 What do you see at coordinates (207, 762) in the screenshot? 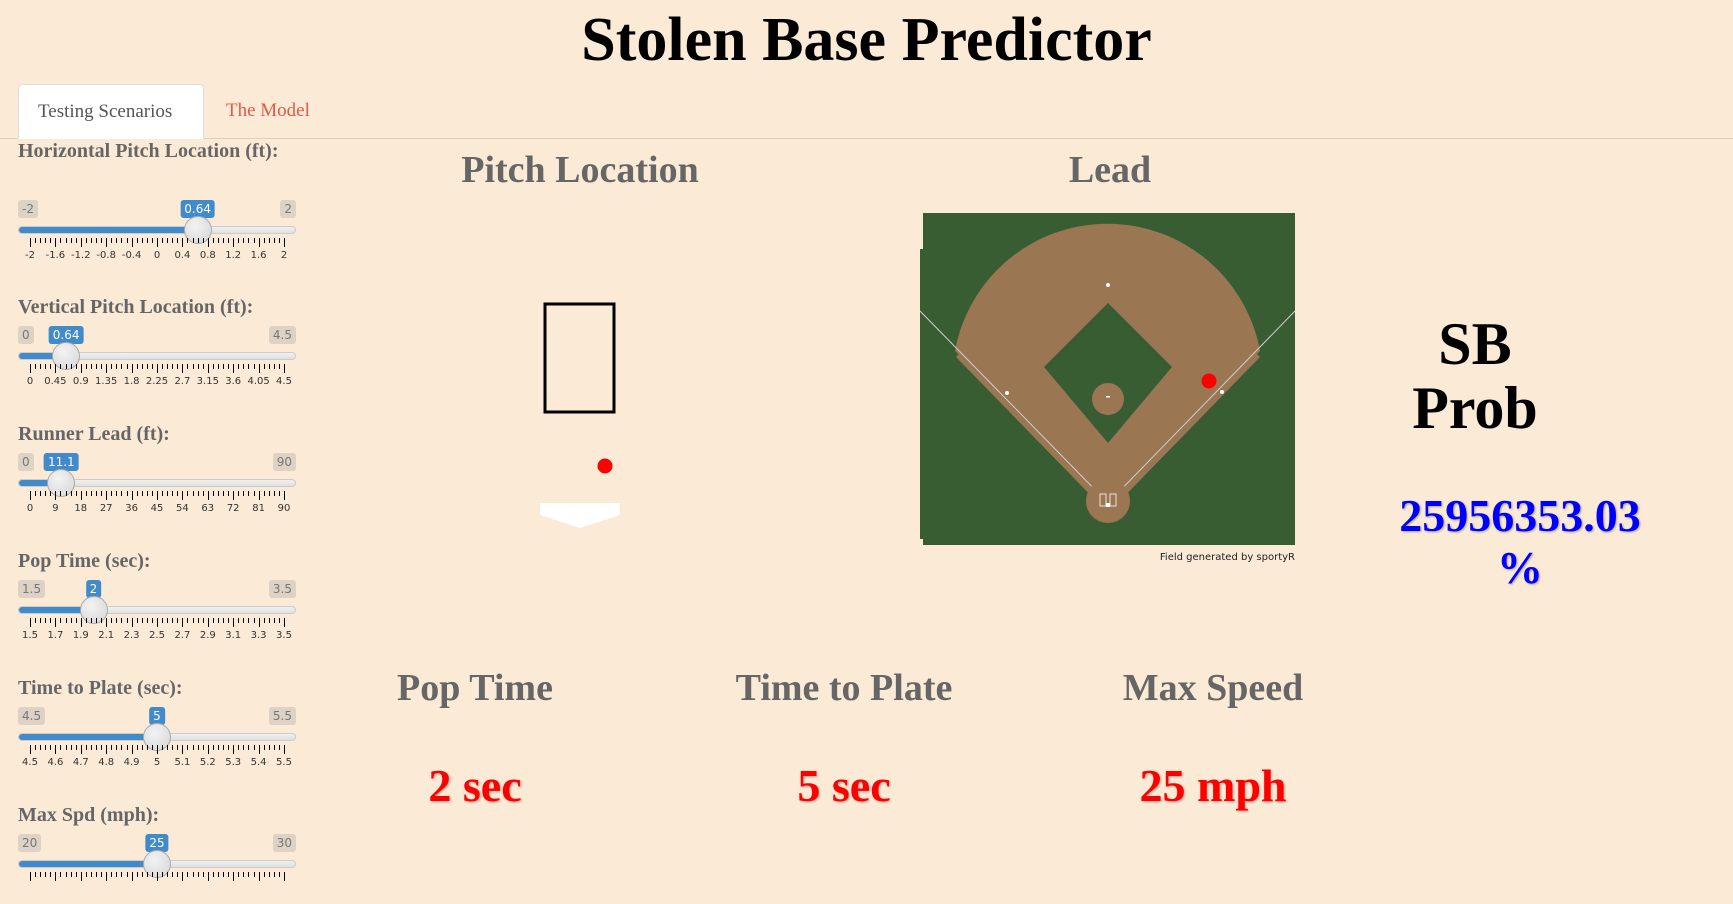
I see `slider-tick-label: 5.2` at bounding box center [207, 762].